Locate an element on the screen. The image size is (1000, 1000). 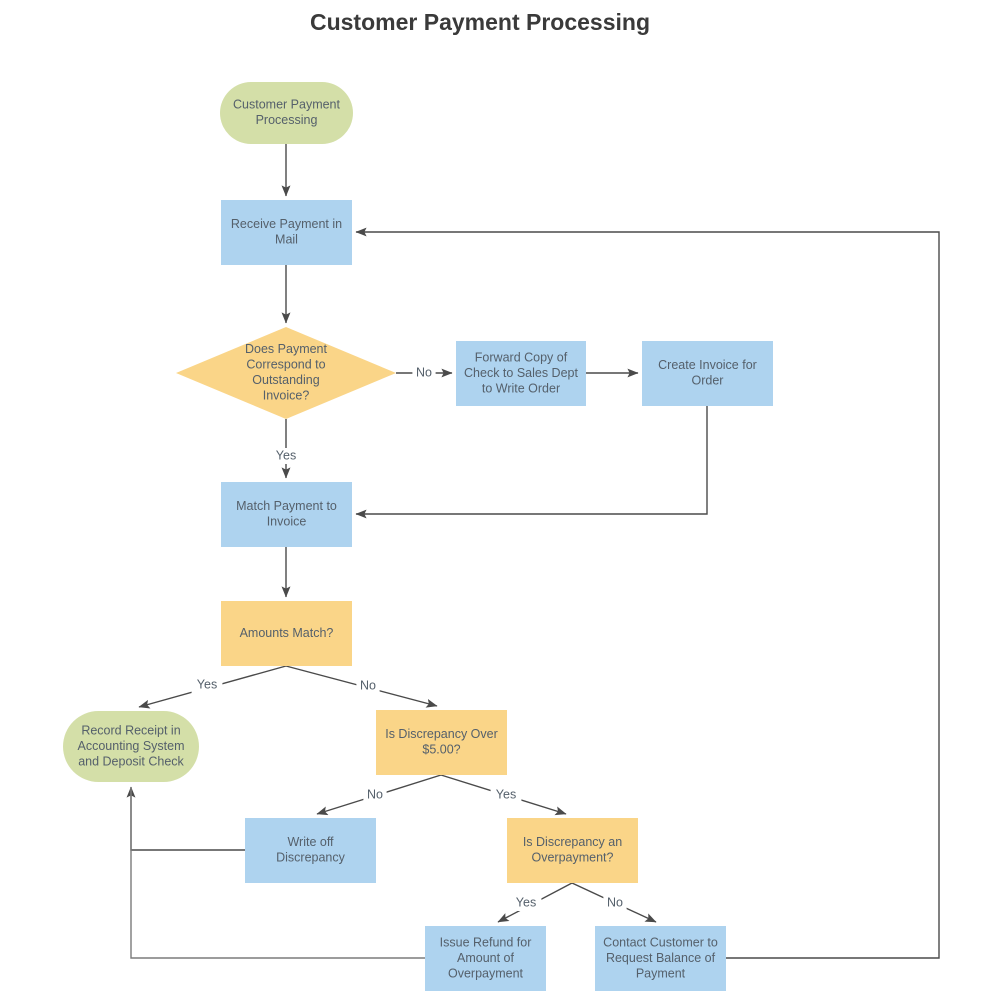
edge-invoice-to-match is located at coordinates (531, 462).